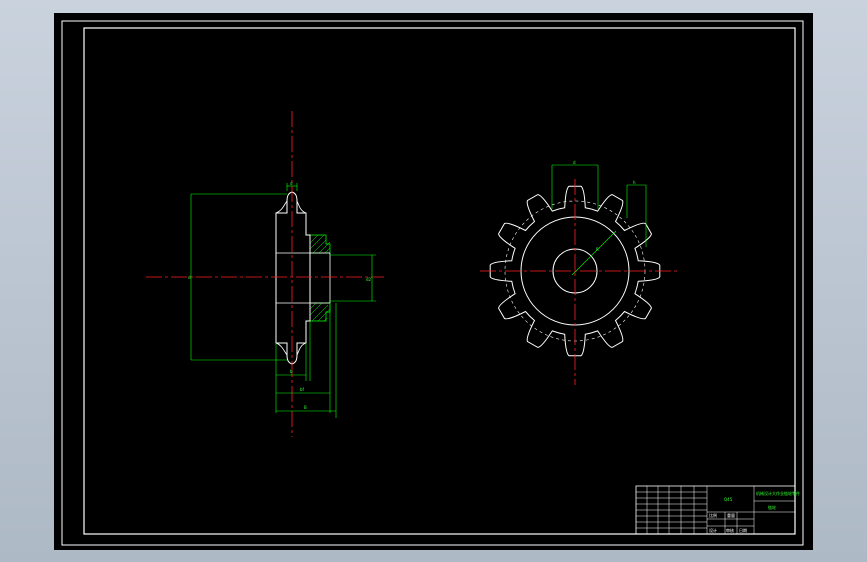  I want to click on title-name: 机械设计大作业链轮零件, so click(778, 493).